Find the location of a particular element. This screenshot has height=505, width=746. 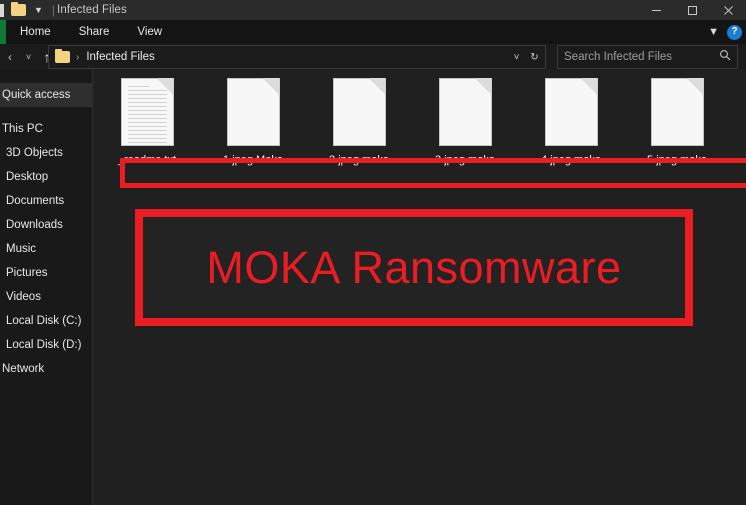

close-button is located at coordinates (728, 10).